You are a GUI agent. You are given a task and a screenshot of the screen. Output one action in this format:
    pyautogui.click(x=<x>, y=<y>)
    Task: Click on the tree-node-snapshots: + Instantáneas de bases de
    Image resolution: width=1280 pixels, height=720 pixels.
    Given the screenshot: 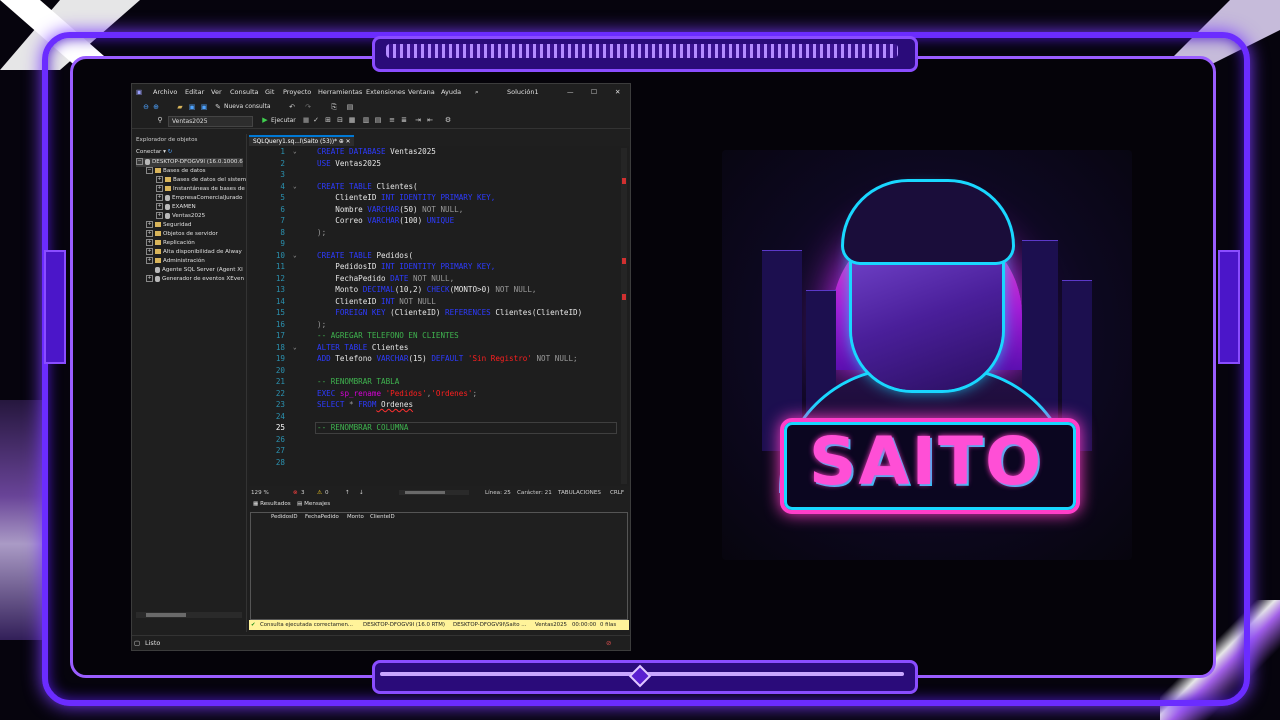 What is the action you would take?
    pyautogui.click(x=200, y=189)
    